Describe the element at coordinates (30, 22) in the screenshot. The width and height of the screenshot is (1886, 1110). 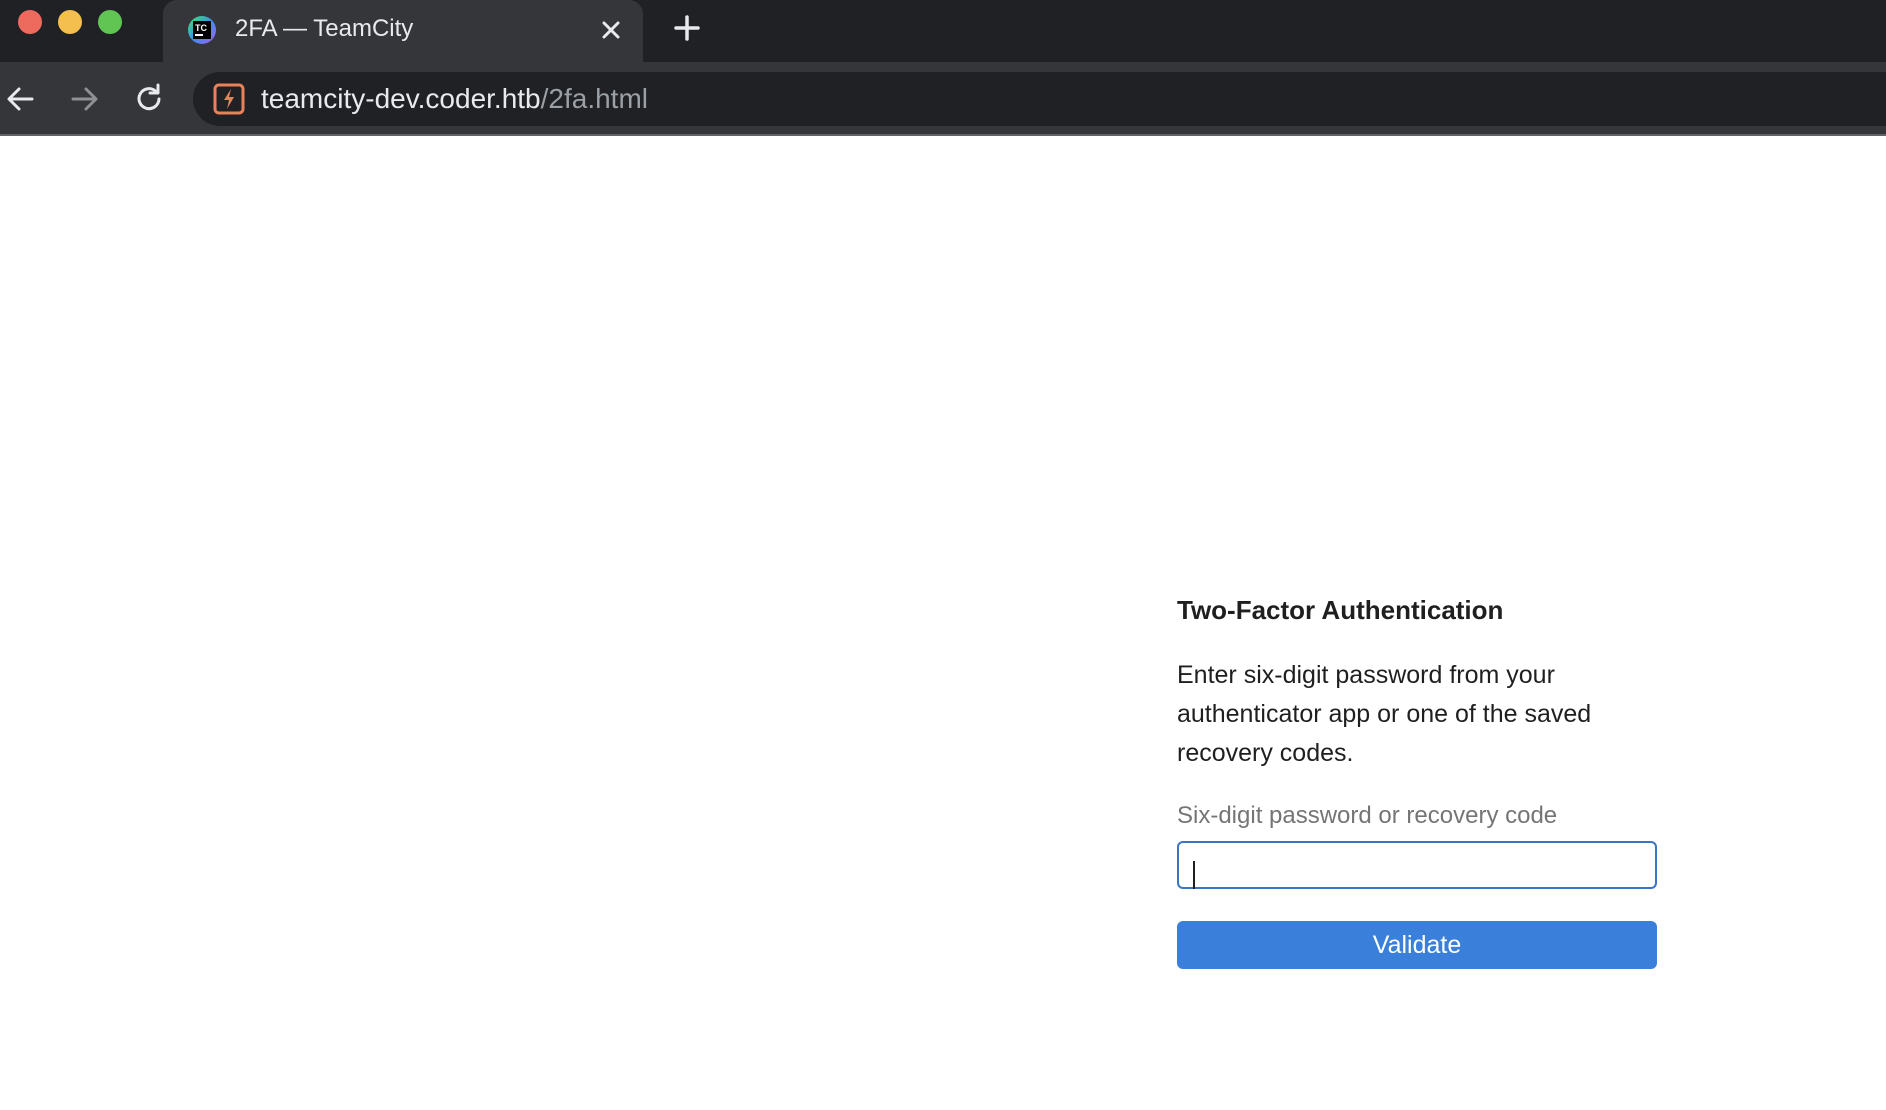
I see `close-window-button` at that location.